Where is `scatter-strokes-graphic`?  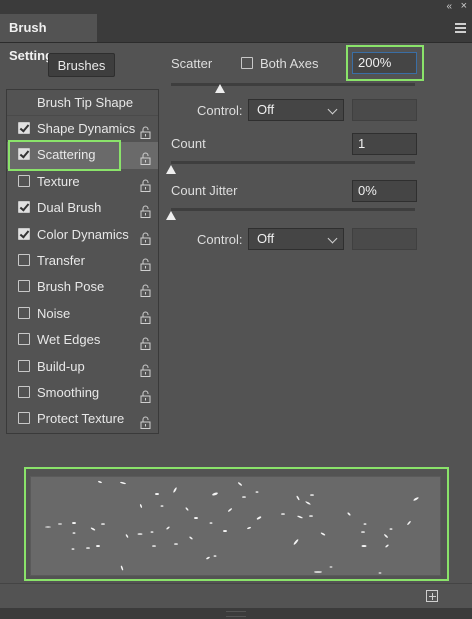
scatter-strokes-graphic is located at coordinates (232, 527).